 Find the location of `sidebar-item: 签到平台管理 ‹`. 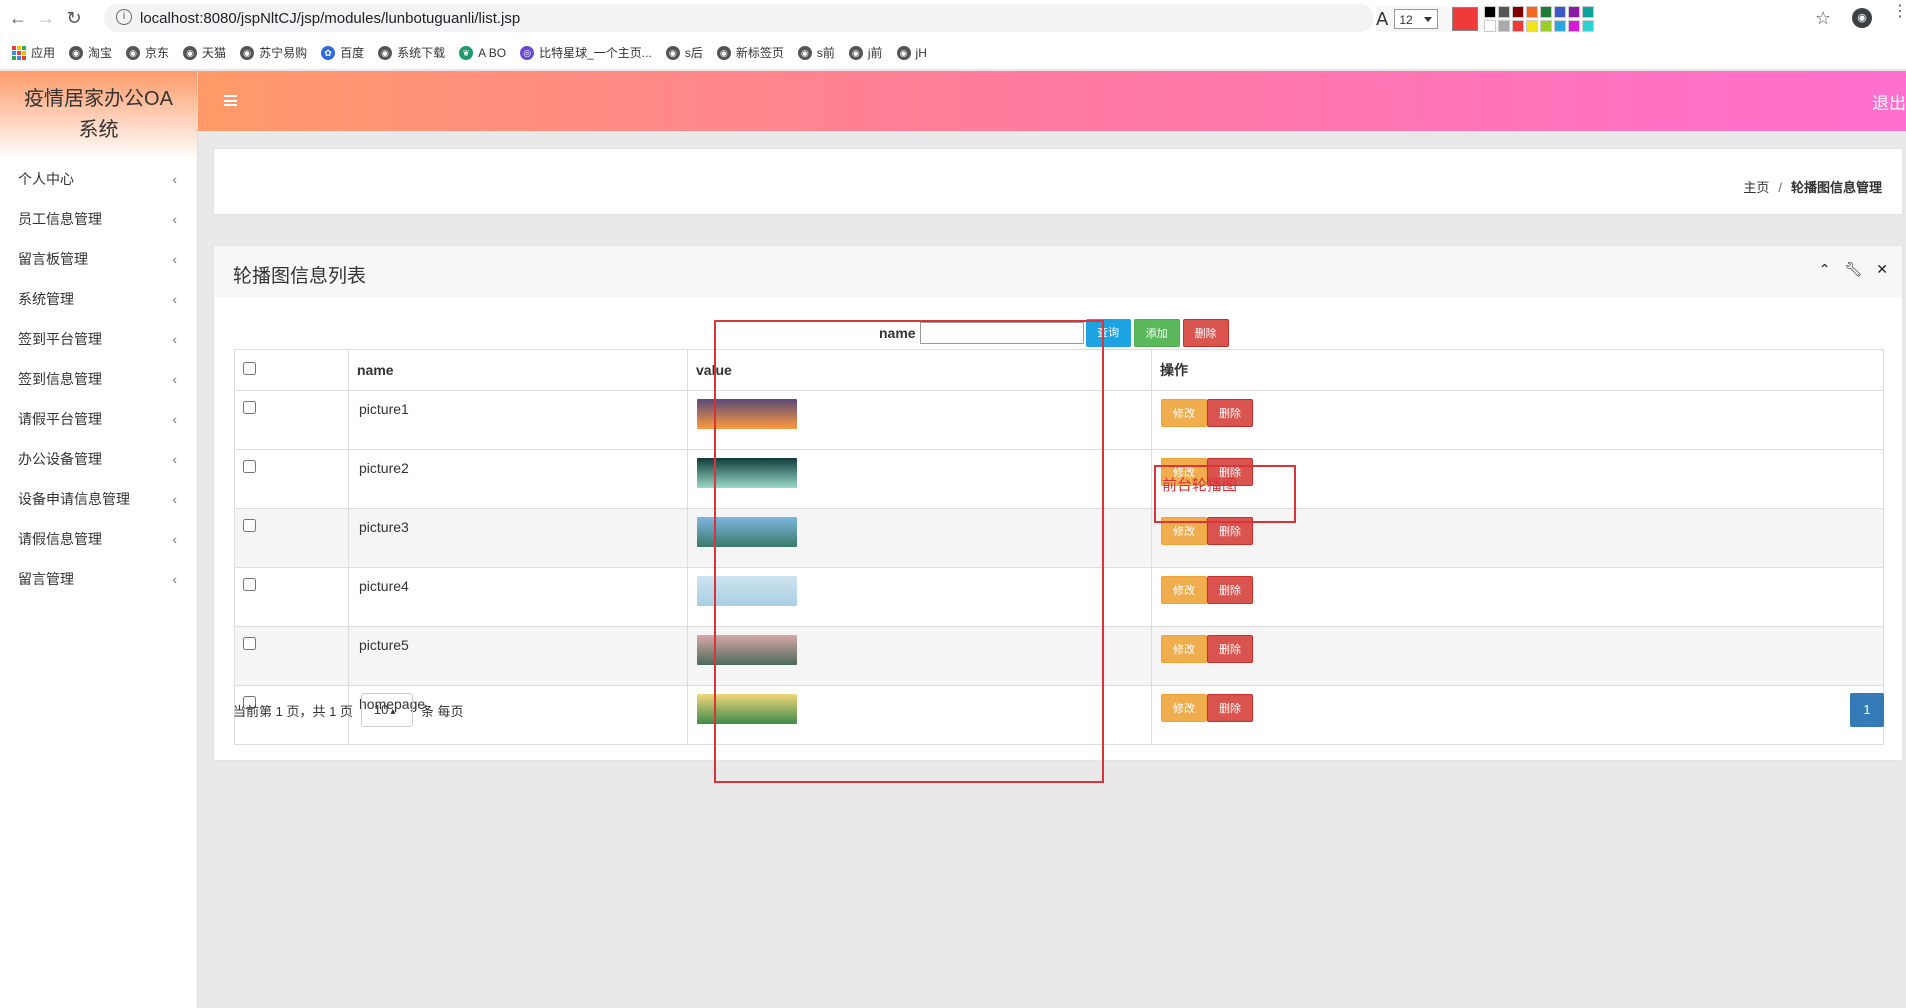

sidebar-item: 签到平台管理 ‹ is located at coordinates (98, 339).